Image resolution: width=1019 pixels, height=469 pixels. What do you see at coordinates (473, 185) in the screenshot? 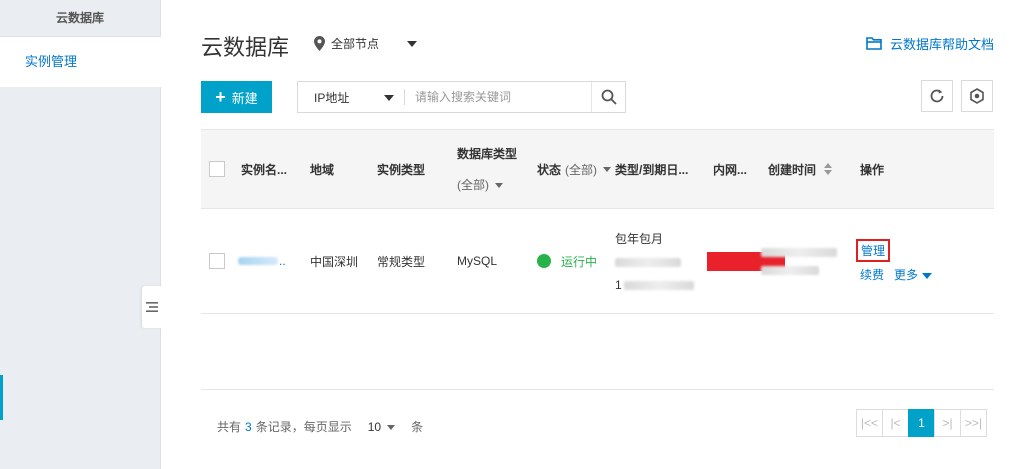
I see `db-type-filter-label: (全部)` at bounding box center [473, 185].